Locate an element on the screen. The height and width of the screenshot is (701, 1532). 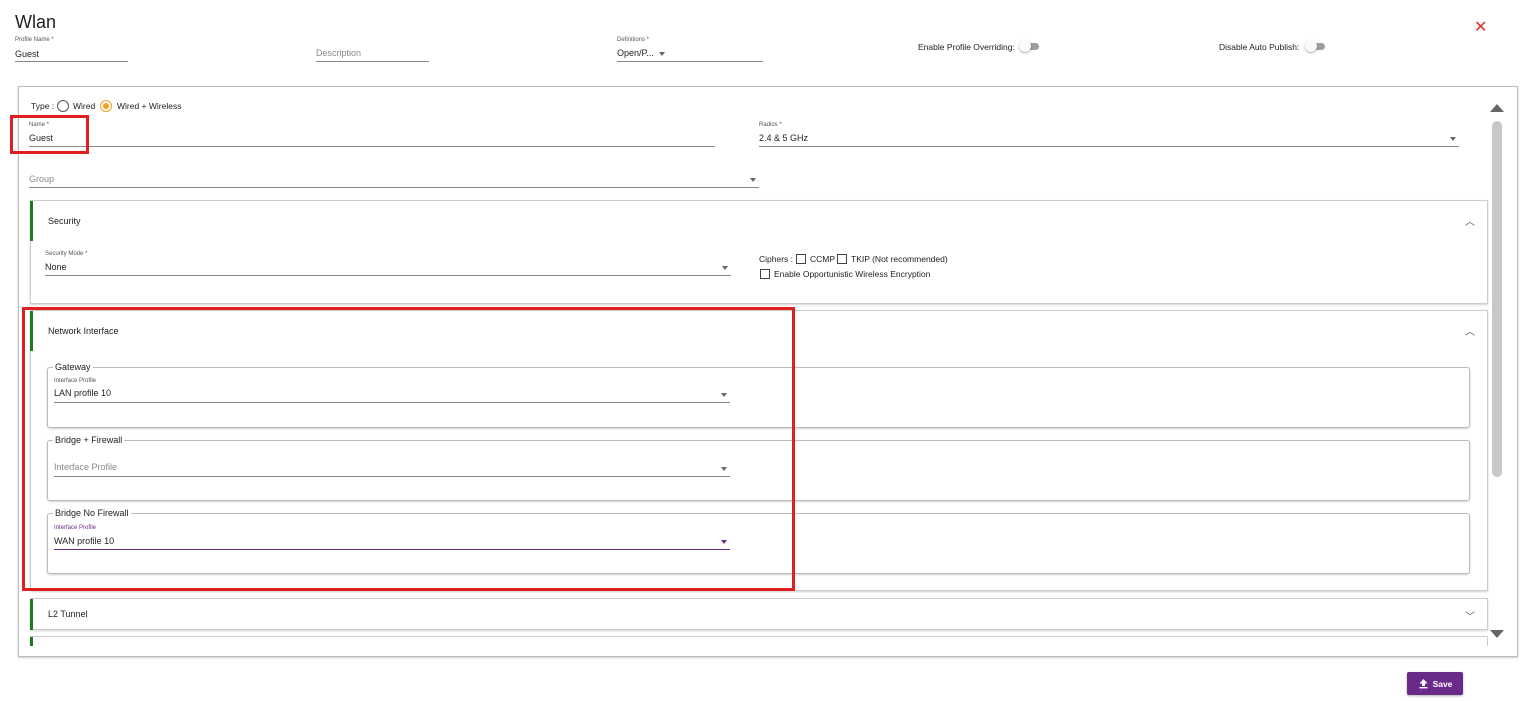
gateway-interface-profile-value: LAN profile 10 is located at coordinates (83, 393).